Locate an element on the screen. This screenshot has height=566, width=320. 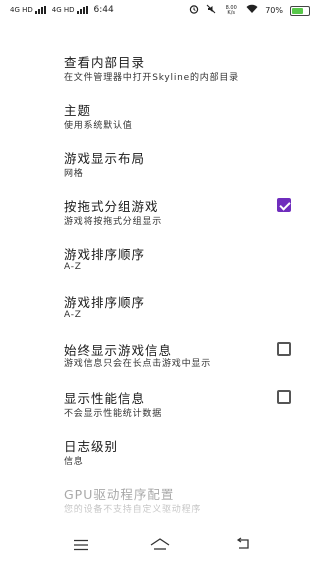
status-bar: 4G HD 4G HD 6:44 8.00 K/s 70% is located at coordinates (160, 11).